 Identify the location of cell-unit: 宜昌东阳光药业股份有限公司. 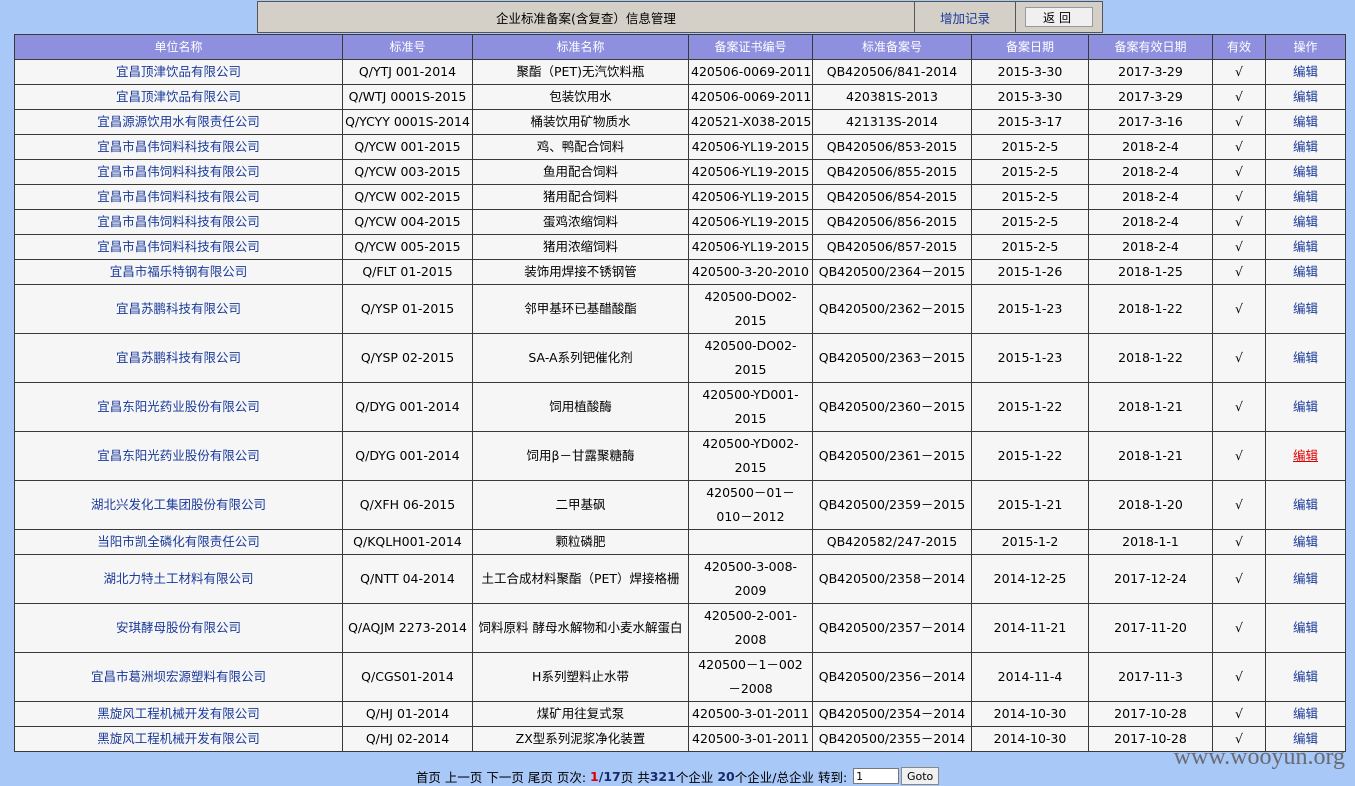
(178, 407).